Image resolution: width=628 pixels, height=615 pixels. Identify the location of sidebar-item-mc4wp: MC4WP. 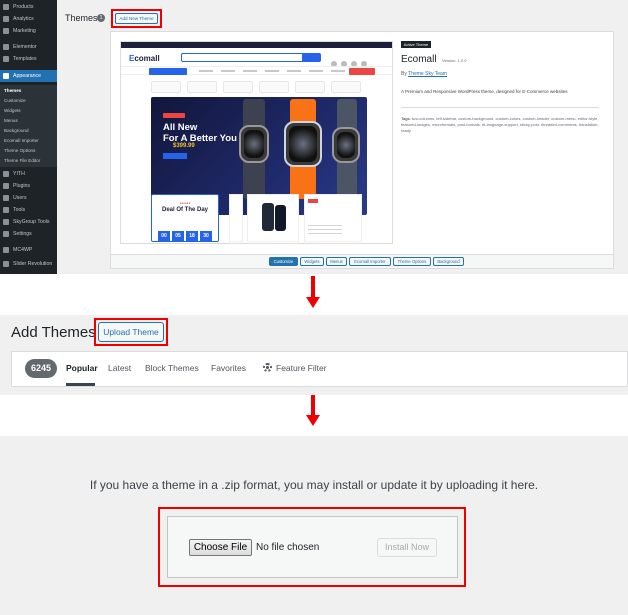
(28, 250).